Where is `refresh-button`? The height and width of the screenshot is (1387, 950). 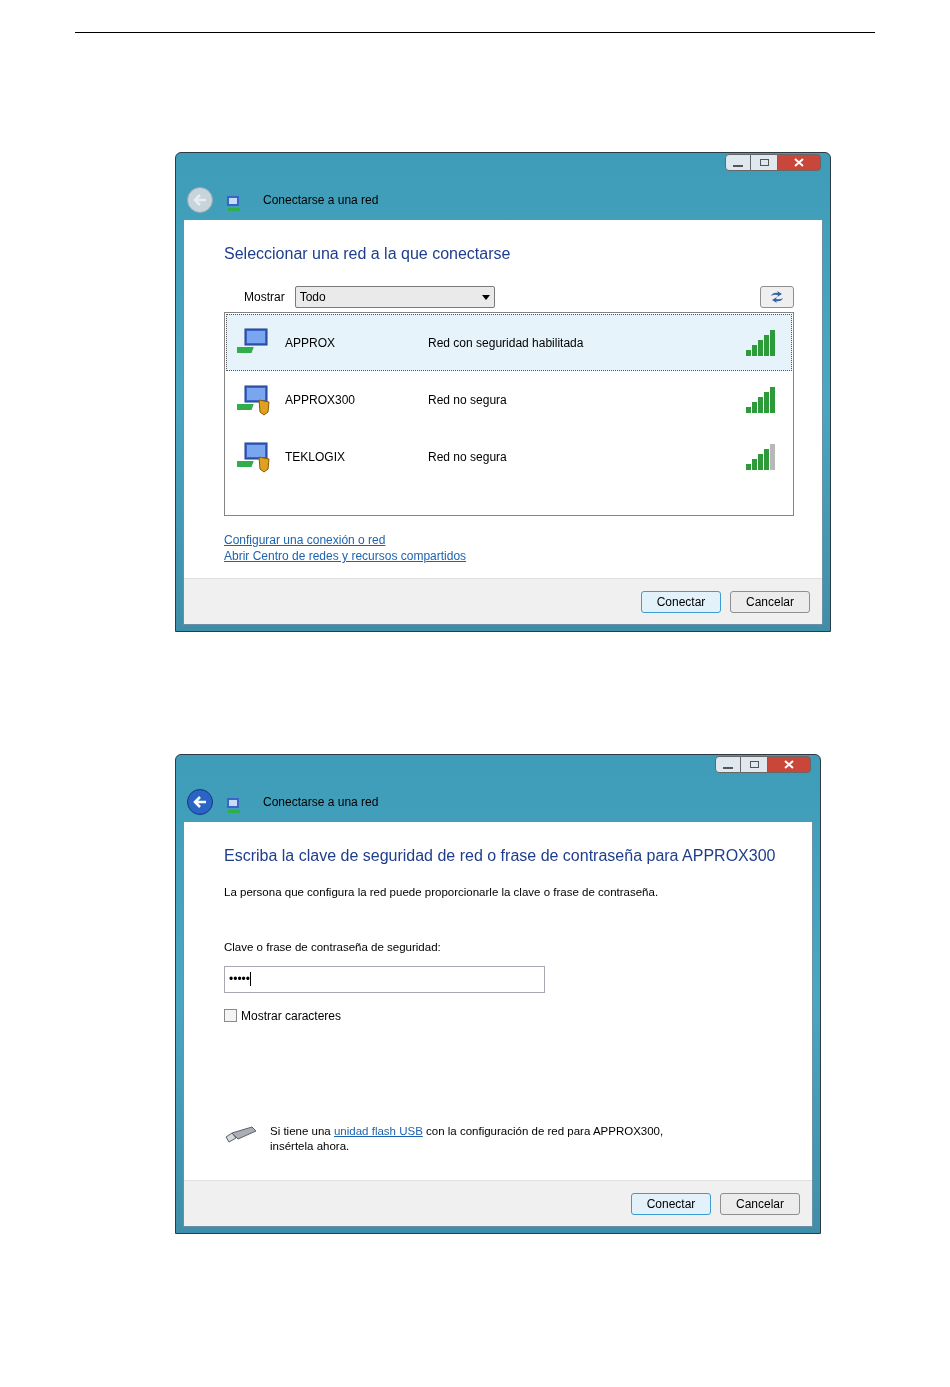
refresh-button is located at coordinates (777, 297).